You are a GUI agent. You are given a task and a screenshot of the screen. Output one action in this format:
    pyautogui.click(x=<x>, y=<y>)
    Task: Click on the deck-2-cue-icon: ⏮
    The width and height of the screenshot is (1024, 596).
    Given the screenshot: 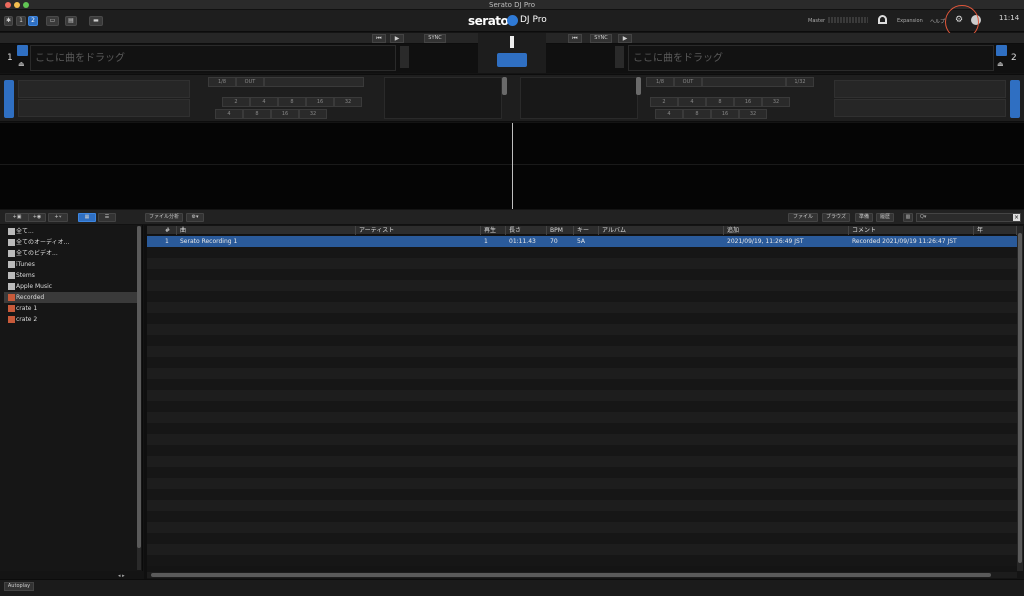 What is the action you would take?
    pyautogui.click(x=575, y=38)
    